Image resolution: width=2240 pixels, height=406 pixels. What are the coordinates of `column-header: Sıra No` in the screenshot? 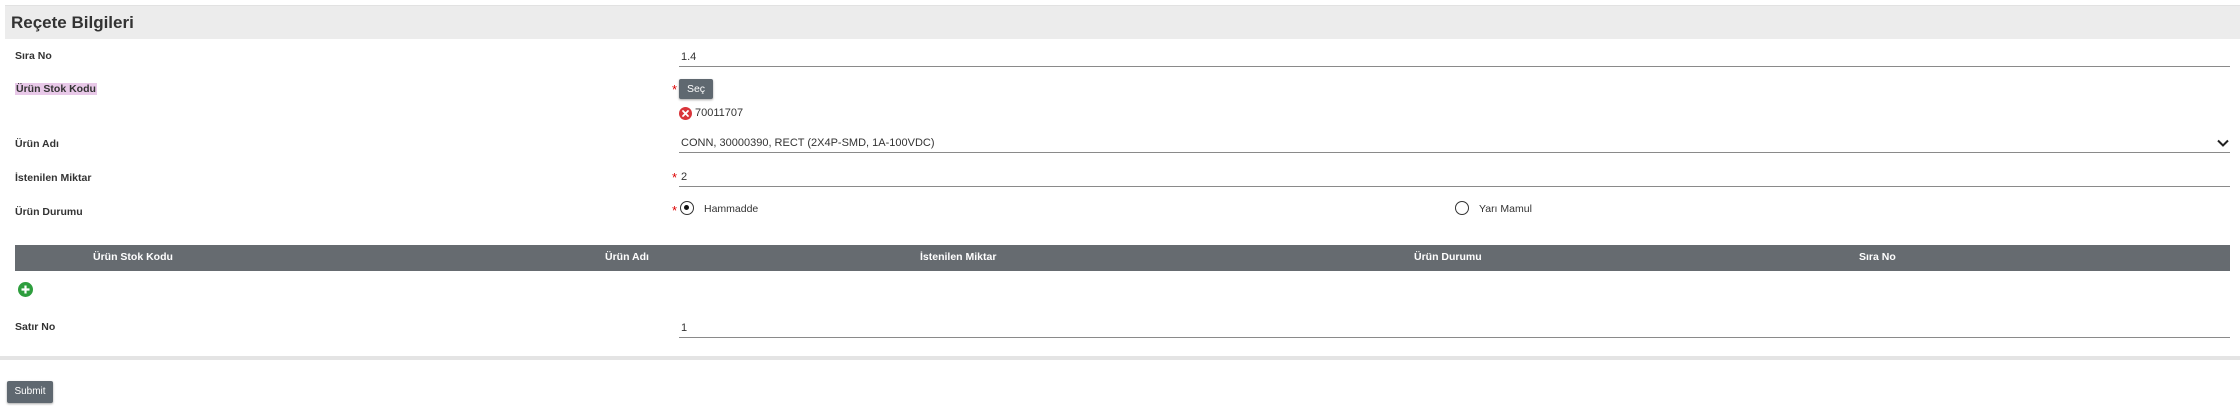 It's located at (1877, 257).